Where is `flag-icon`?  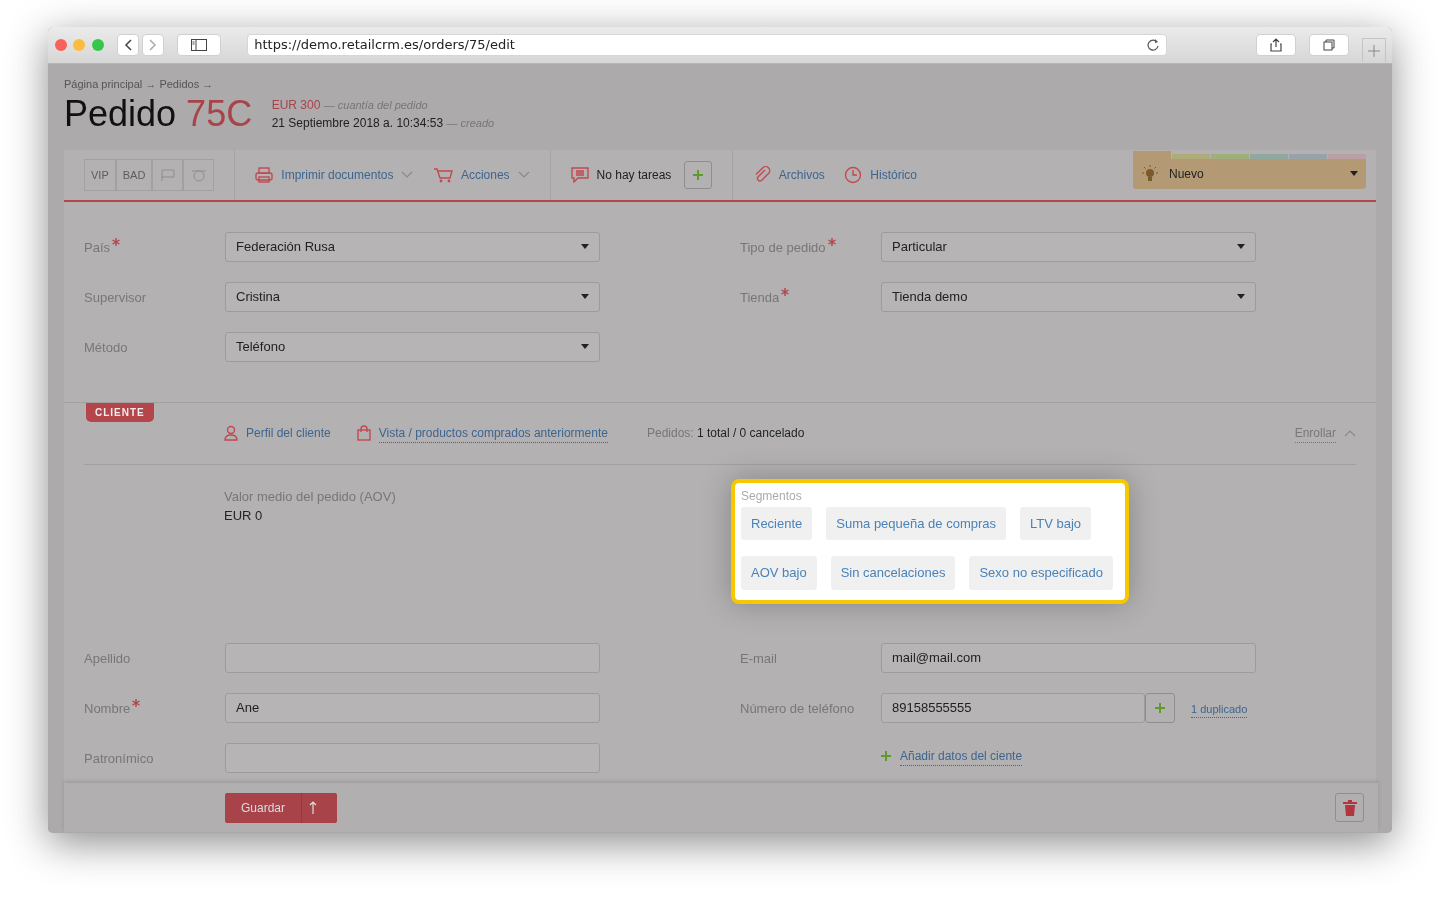
flag-icon is located at coordinates (167, 174).